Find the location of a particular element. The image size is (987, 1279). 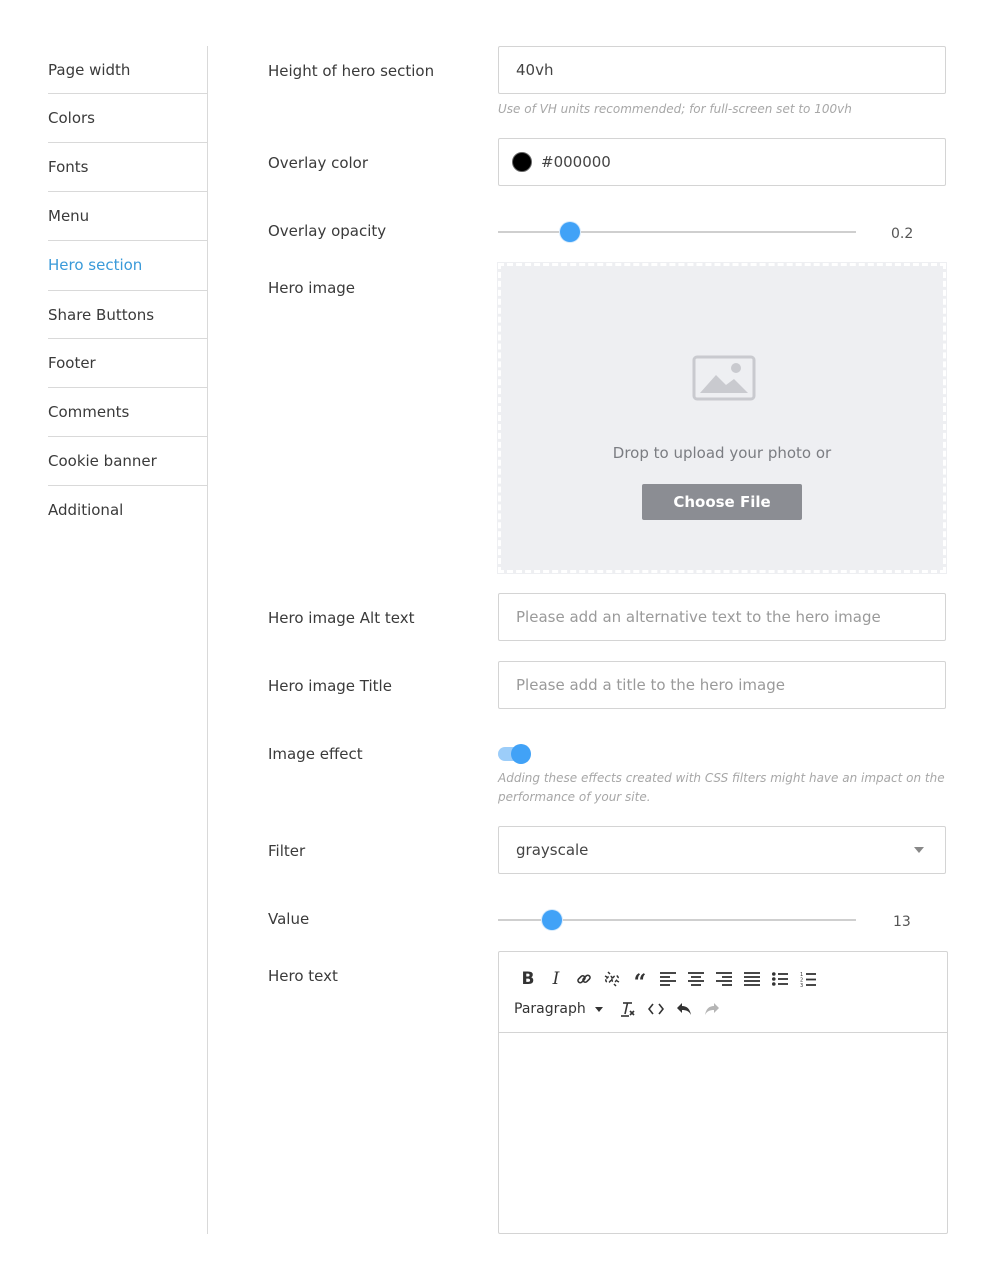

svg-text: 3 is located at coordinates (801, 985).